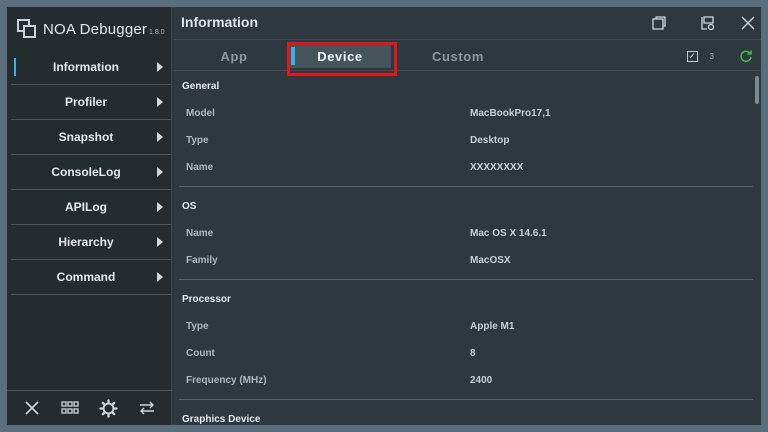  I want to click on row-key: Model, so click(200, 113).